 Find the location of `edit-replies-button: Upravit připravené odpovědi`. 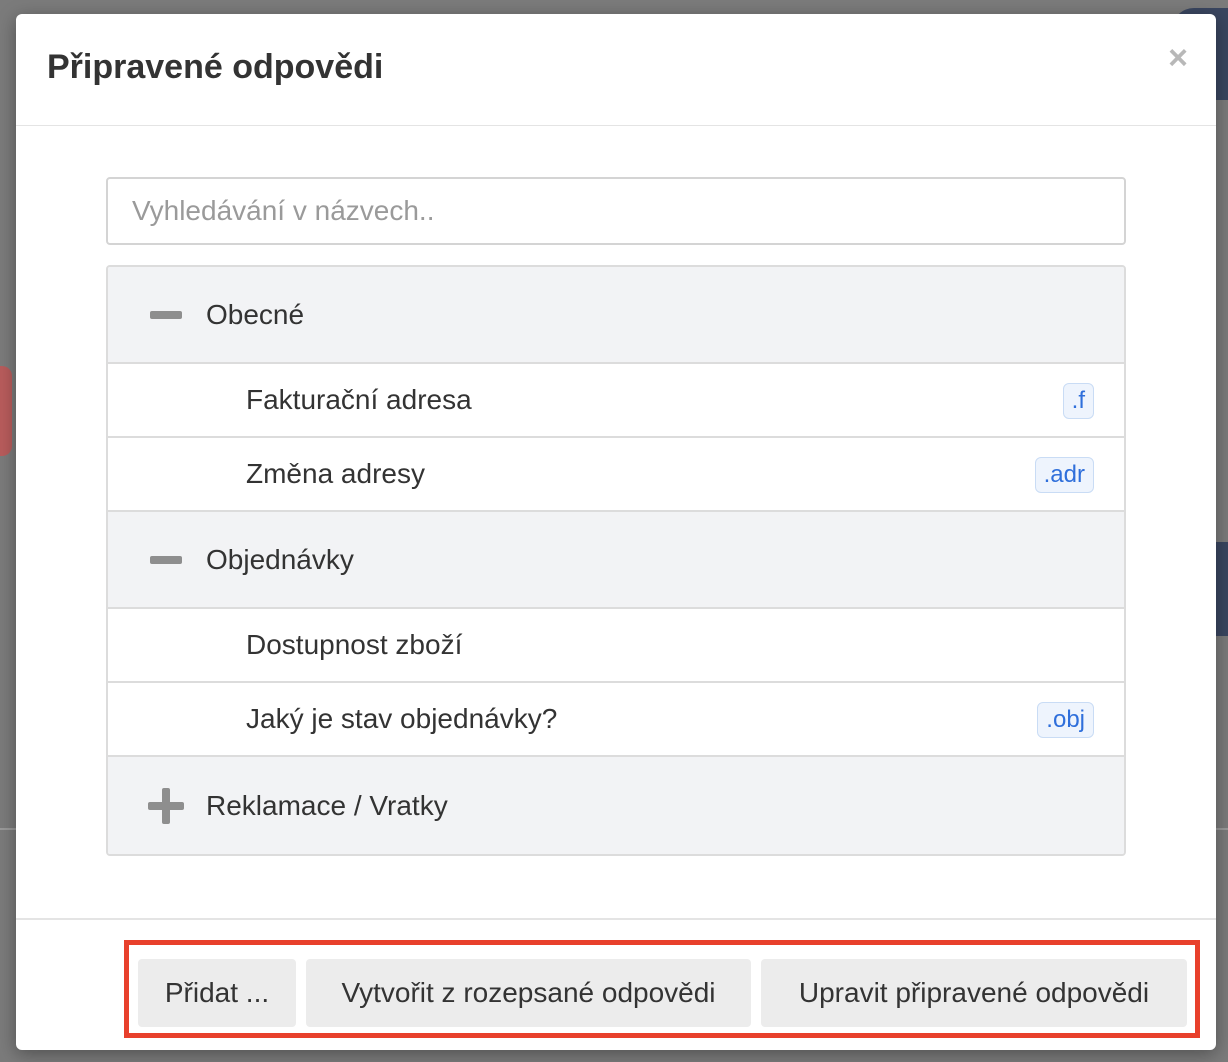

edit-replies-button: Upravit připravené odpovědi is located at coordinates (974, 993).